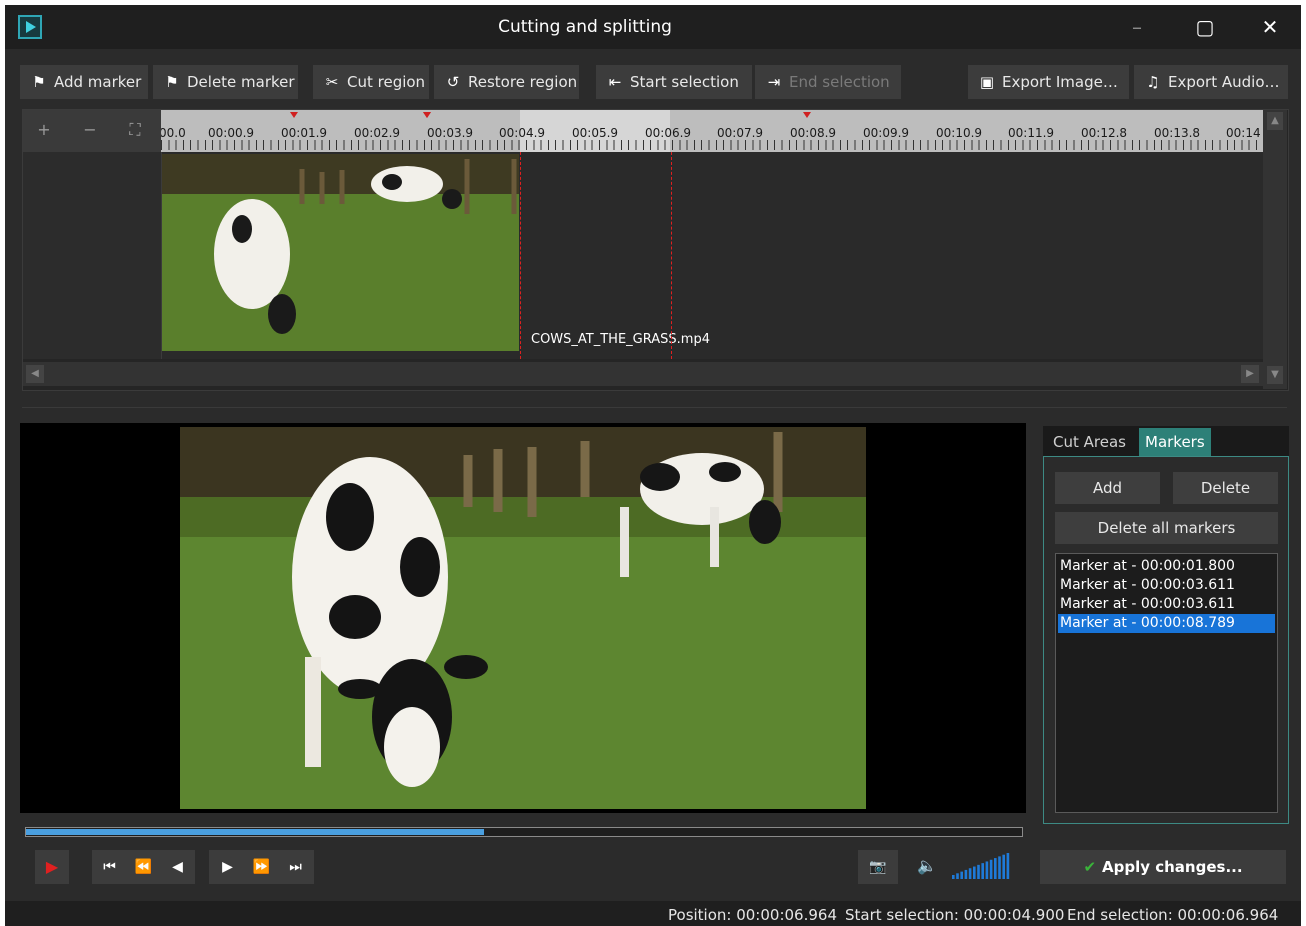 The image size is (1306, 926). What do you see at coordinates (453, 82) in the screenshot?
I see `undo-icon: ↺` at bounding box center [453, 82].